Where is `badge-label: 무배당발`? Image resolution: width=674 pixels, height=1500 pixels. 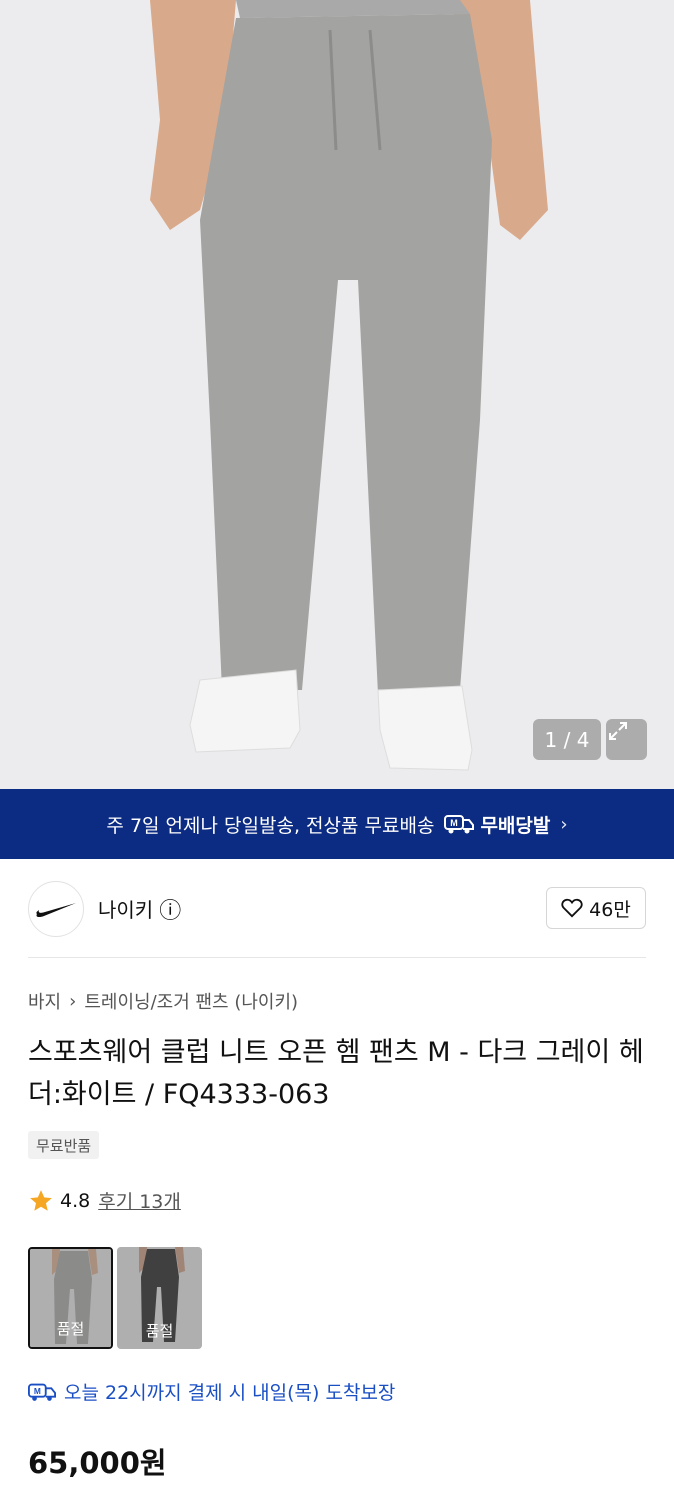 badge-label: 무배당발 is located at coordinates (515, 825).